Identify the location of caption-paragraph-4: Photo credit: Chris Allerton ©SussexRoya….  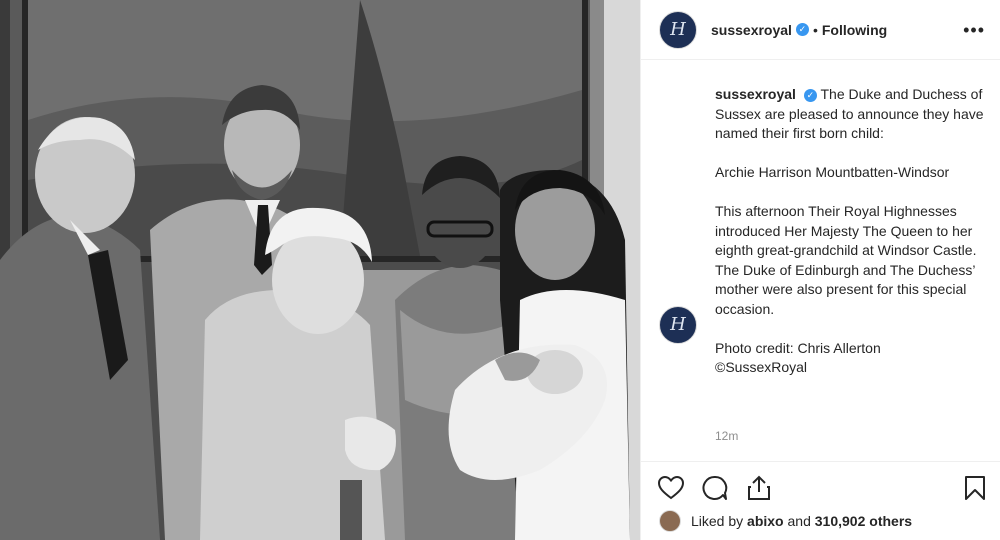
(850, 358).